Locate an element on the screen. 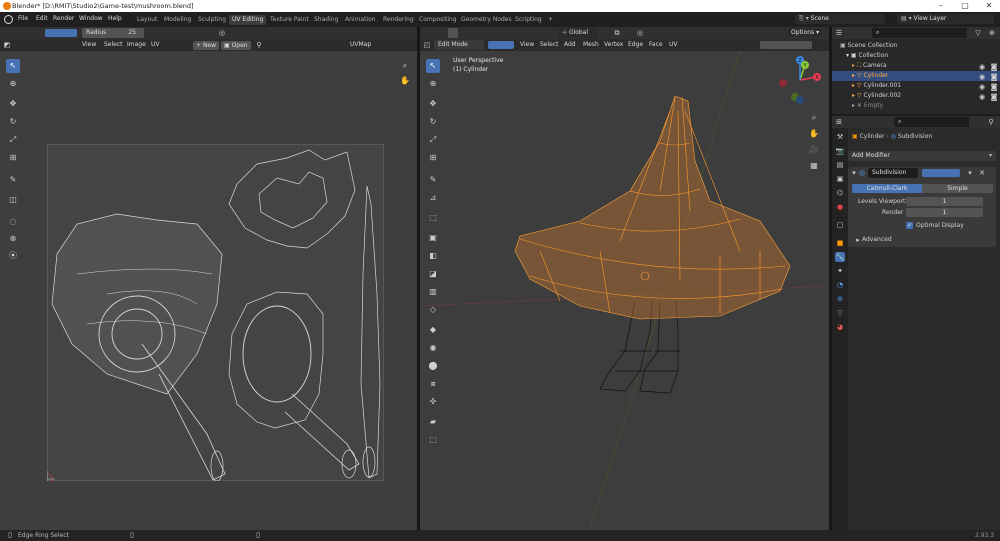 The height and width of the screenshot is (541, 1000). add-modifier-button: Add Modifier ▾ is located at coordinates (922, 156).